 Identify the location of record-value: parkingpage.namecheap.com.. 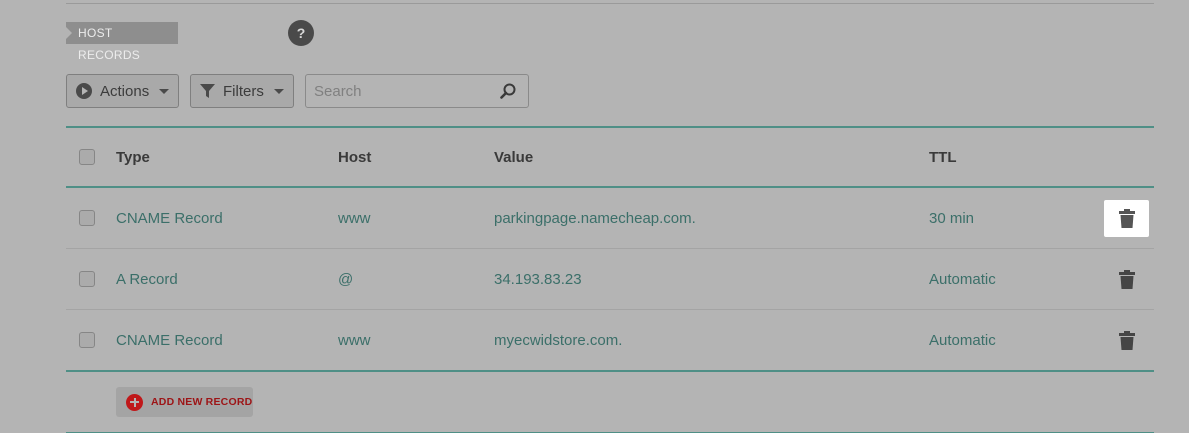
(595, 218).